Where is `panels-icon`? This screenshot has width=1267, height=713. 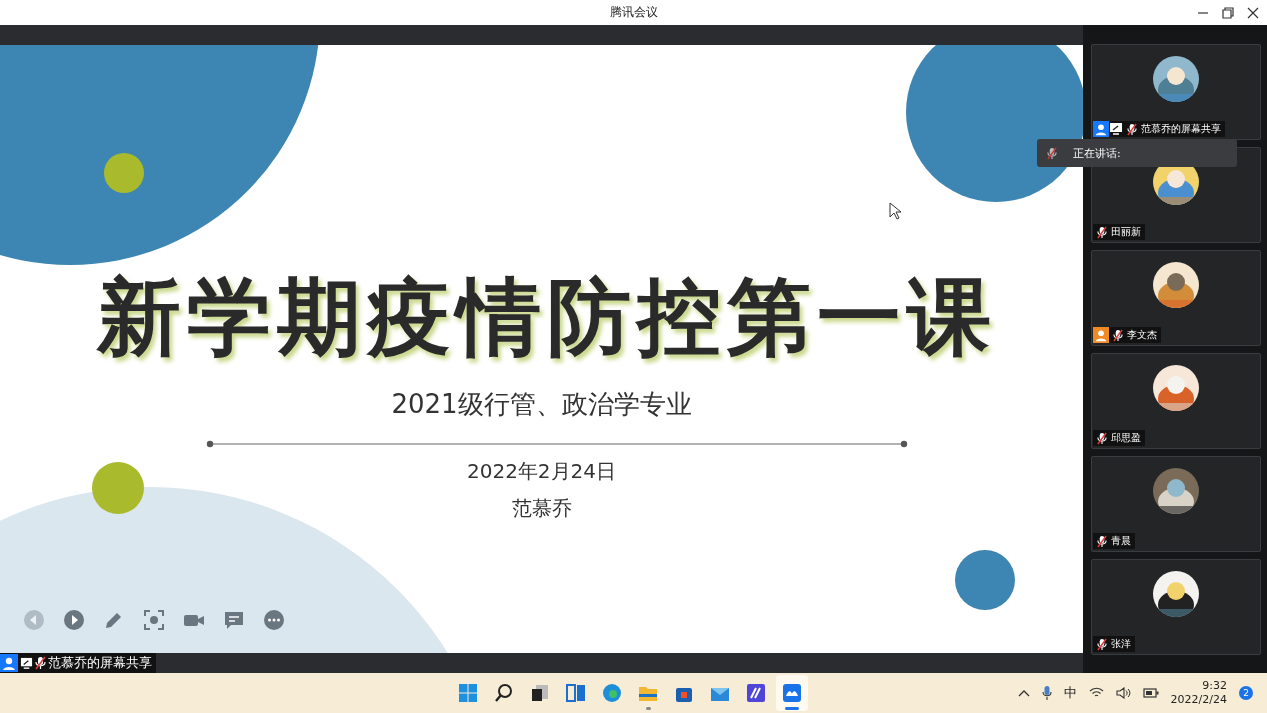 panels-icon is located at coordinates (576, 693).